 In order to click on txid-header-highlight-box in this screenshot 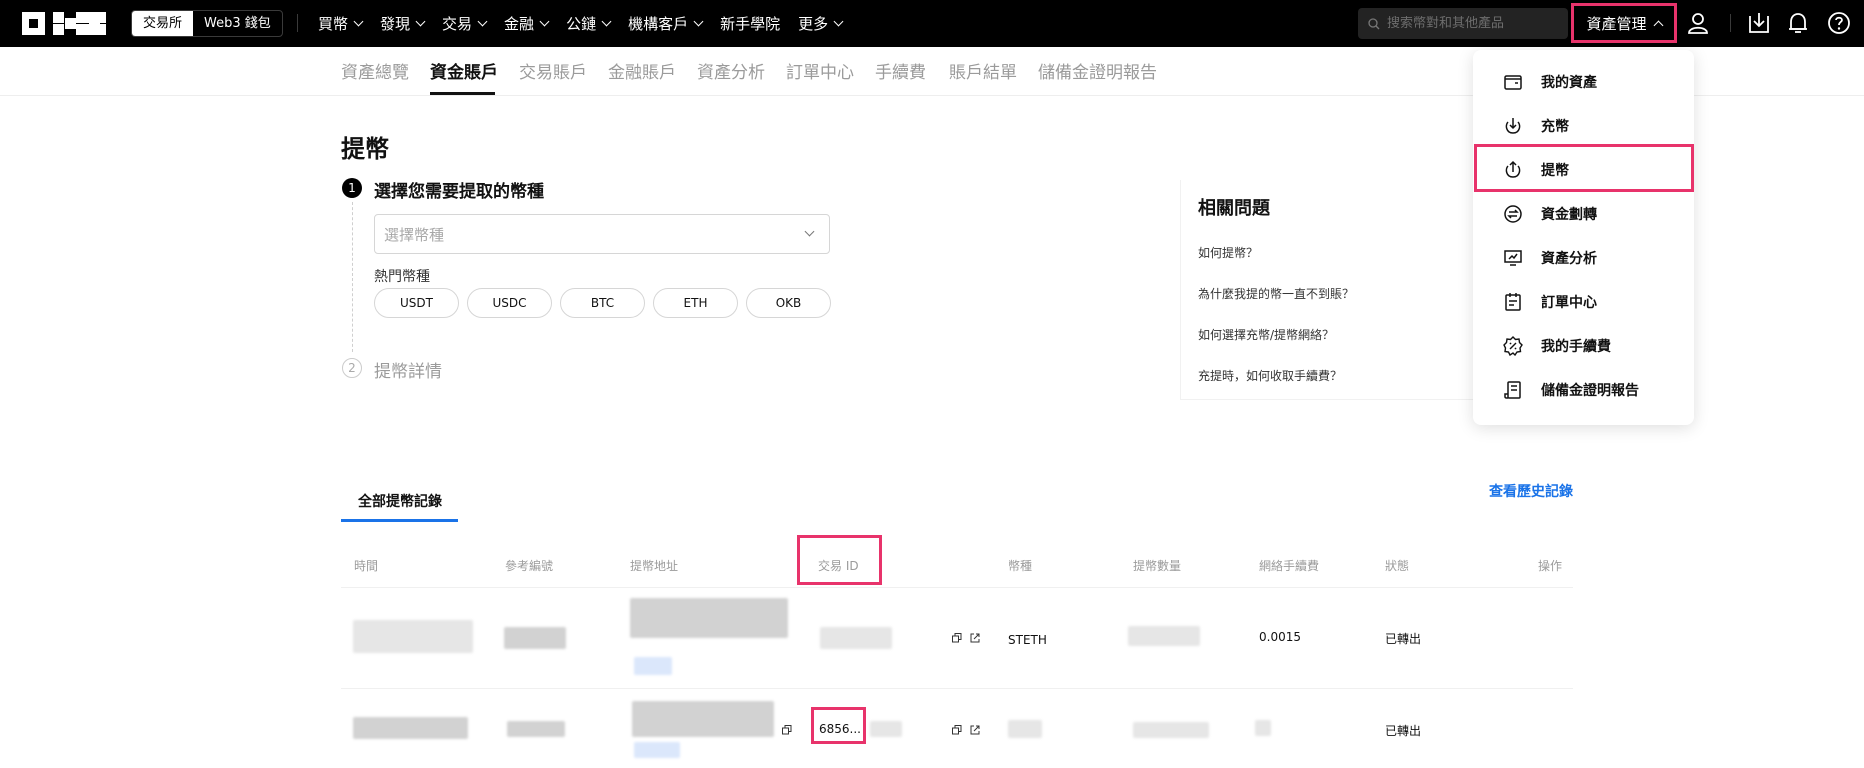, I will do `click(839, 560)`.